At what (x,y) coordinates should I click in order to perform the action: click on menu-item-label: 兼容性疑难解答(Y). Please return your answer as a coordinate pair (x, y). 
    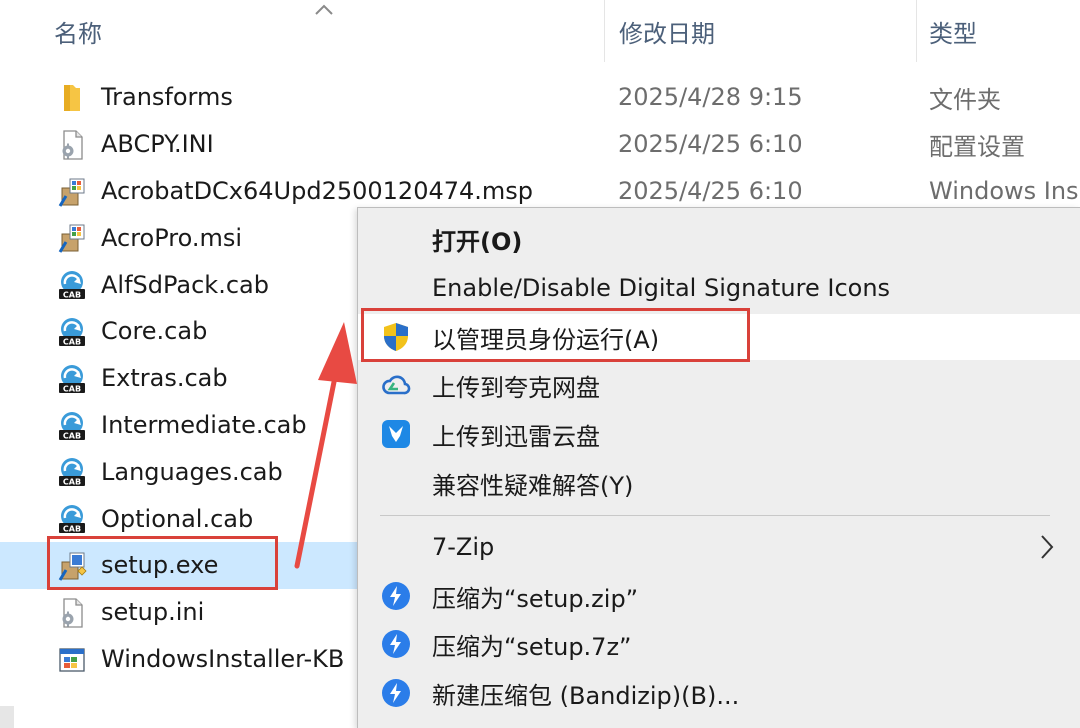
    Looking at the image, I should click on (533, 485).